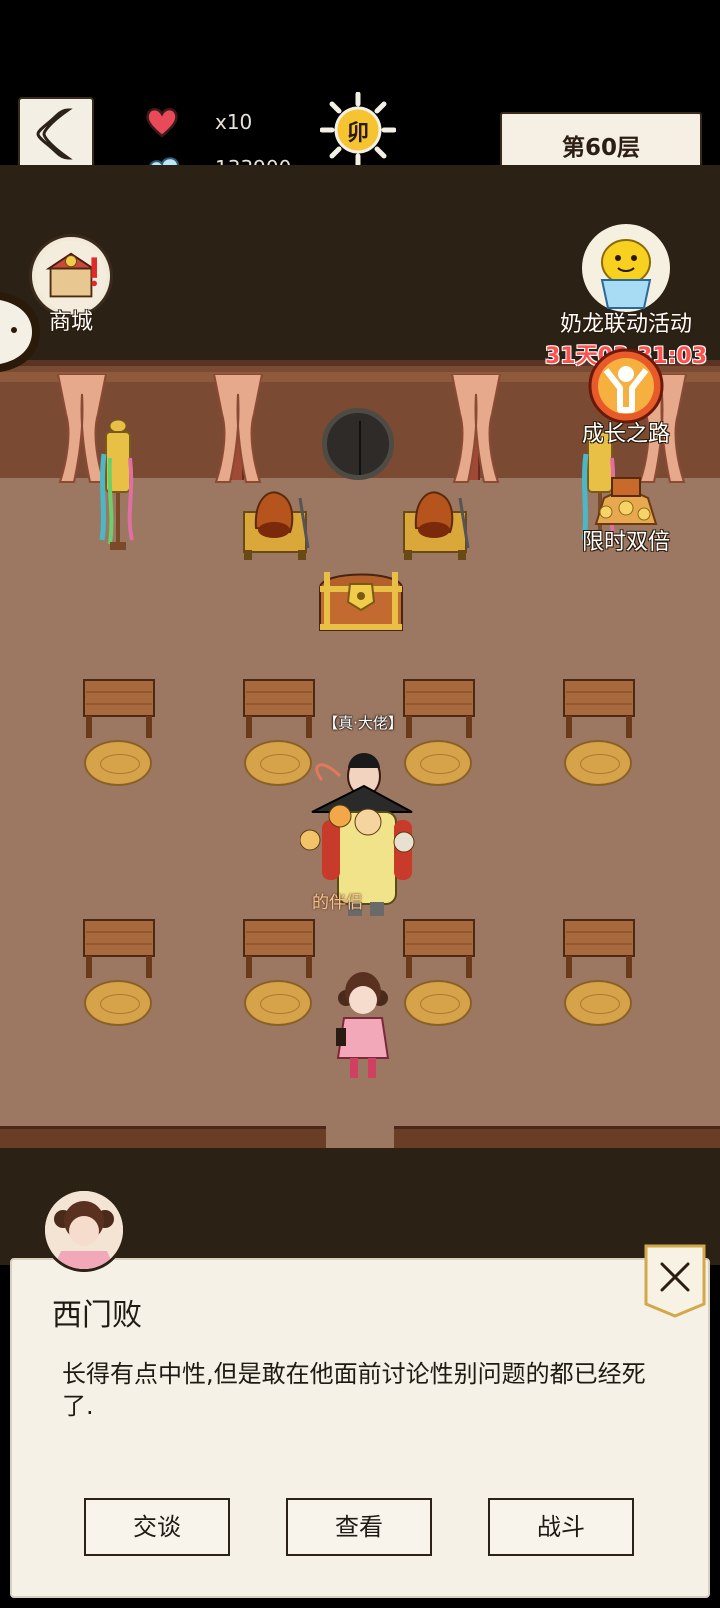  I want to click on player-portrait-icon, so click(84, 1230).